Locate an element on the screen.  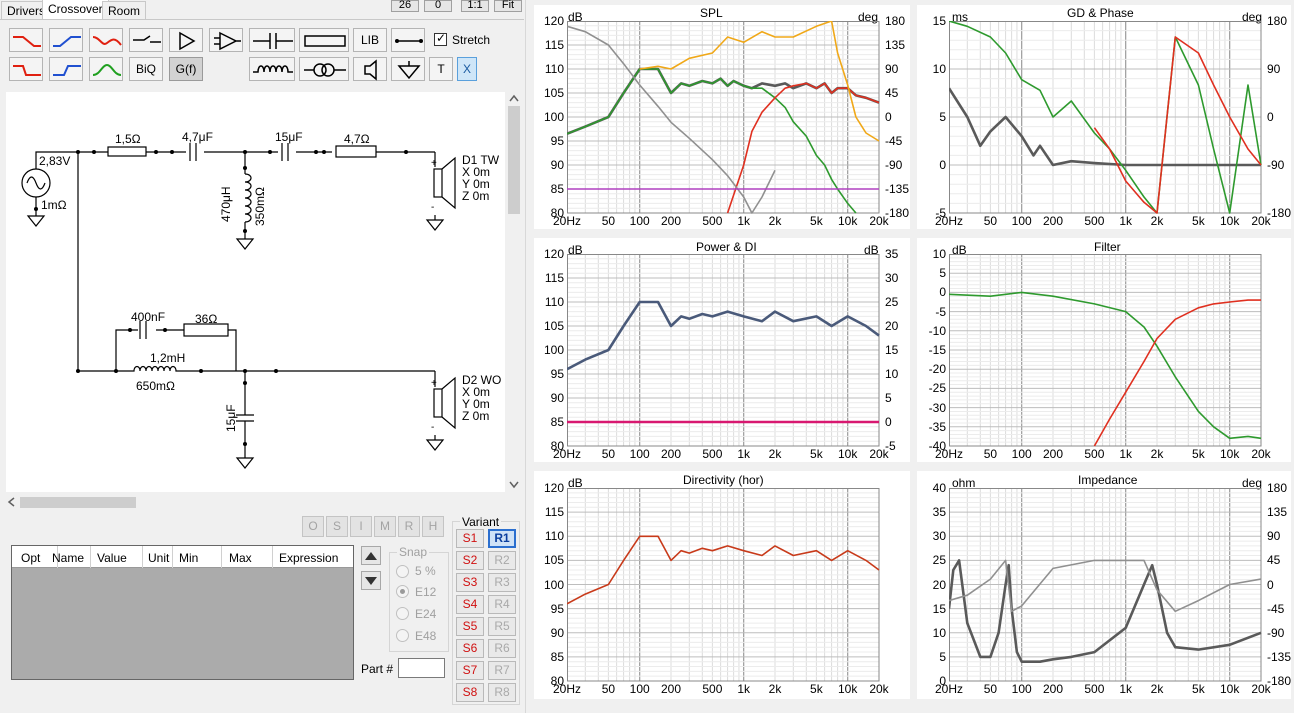
l1-resistance-label: 350mΩ is located at coordinates (260, 206).